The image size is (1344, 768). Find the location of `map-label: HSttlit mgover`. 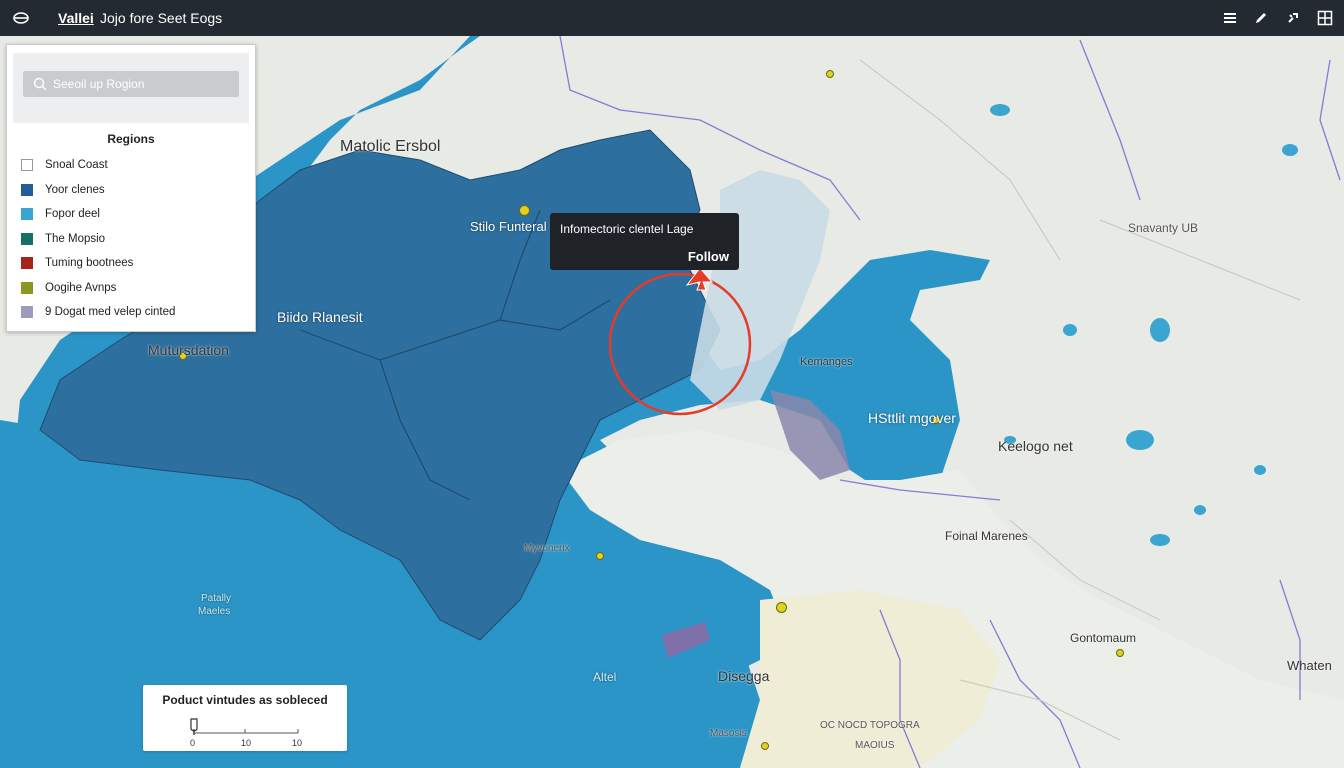

map-label: HSttlit mgover is located at coordinates (912, 418).